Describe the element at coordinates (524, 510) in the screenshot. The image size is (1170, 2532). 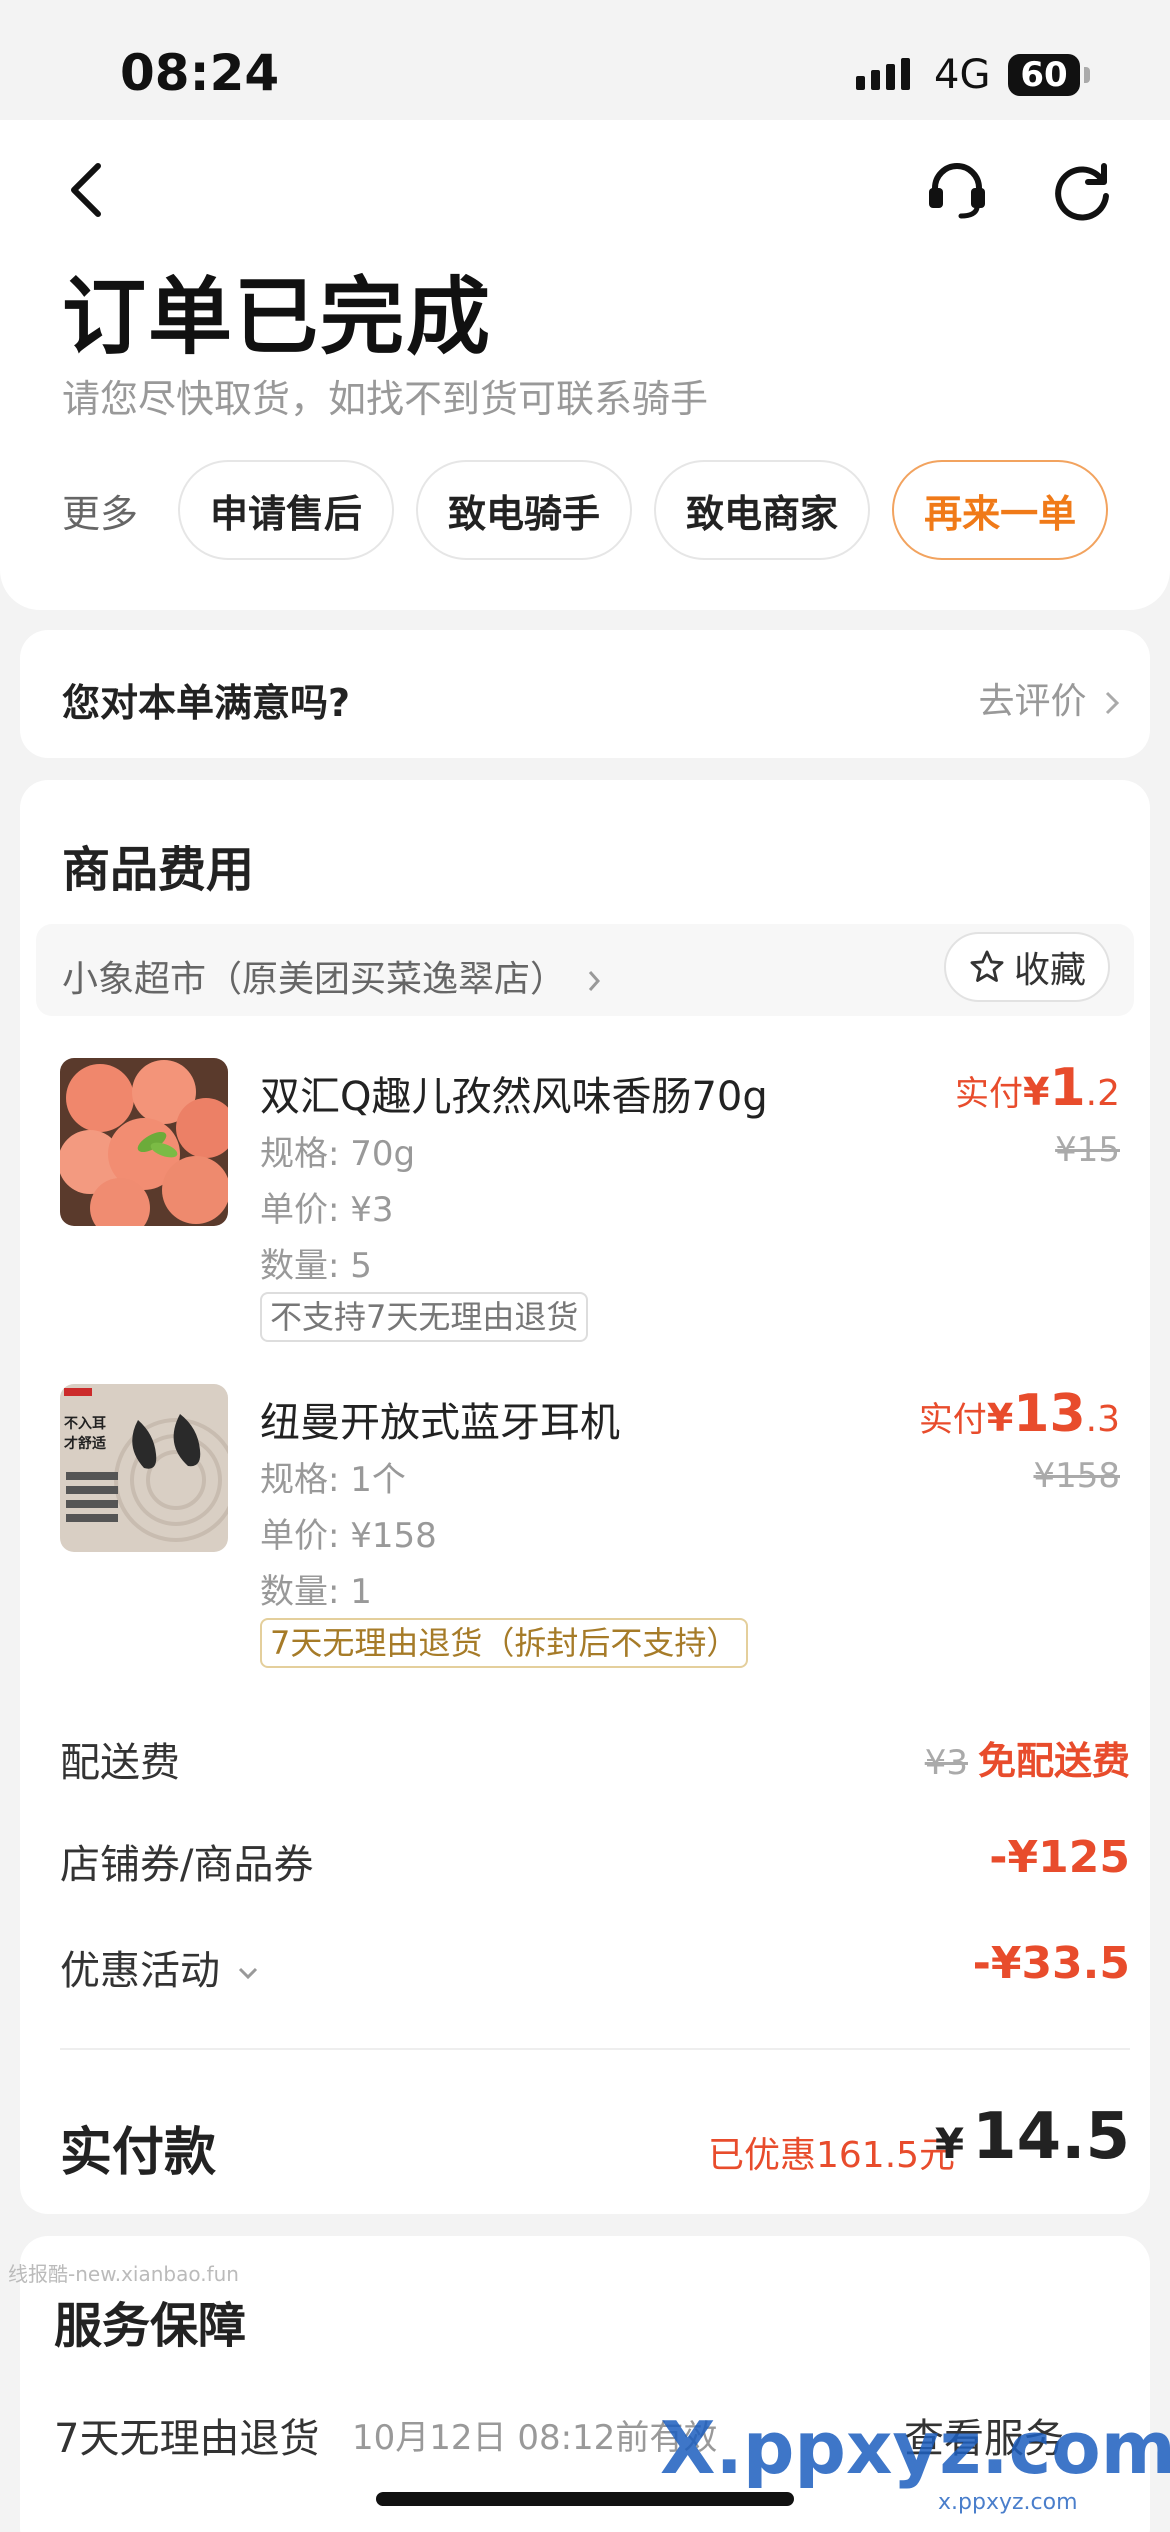
I see `call-rider-button: 致电骑手` at that location.